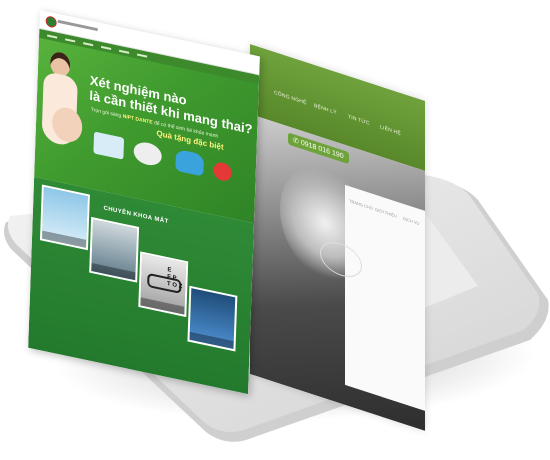 The height and width of the screenshot is (460, 550). What do you see at coordinates (325, 109) in the screenshot?
I see `nav-item-diseases: BỆNH LÝ` at bounding box center [325, 109].